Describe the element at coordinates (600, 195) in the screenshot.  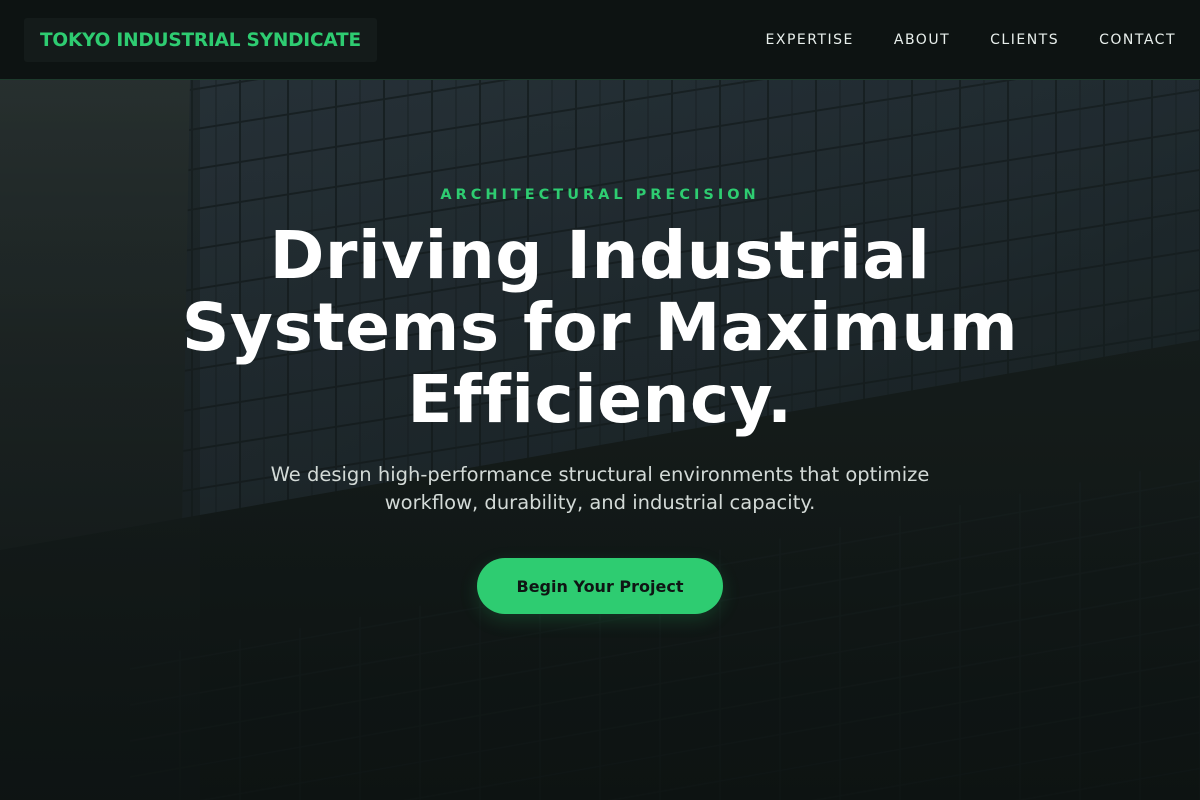
I see `hero-eyebrow: ARCHITECTURAL PRECISION` at that location.